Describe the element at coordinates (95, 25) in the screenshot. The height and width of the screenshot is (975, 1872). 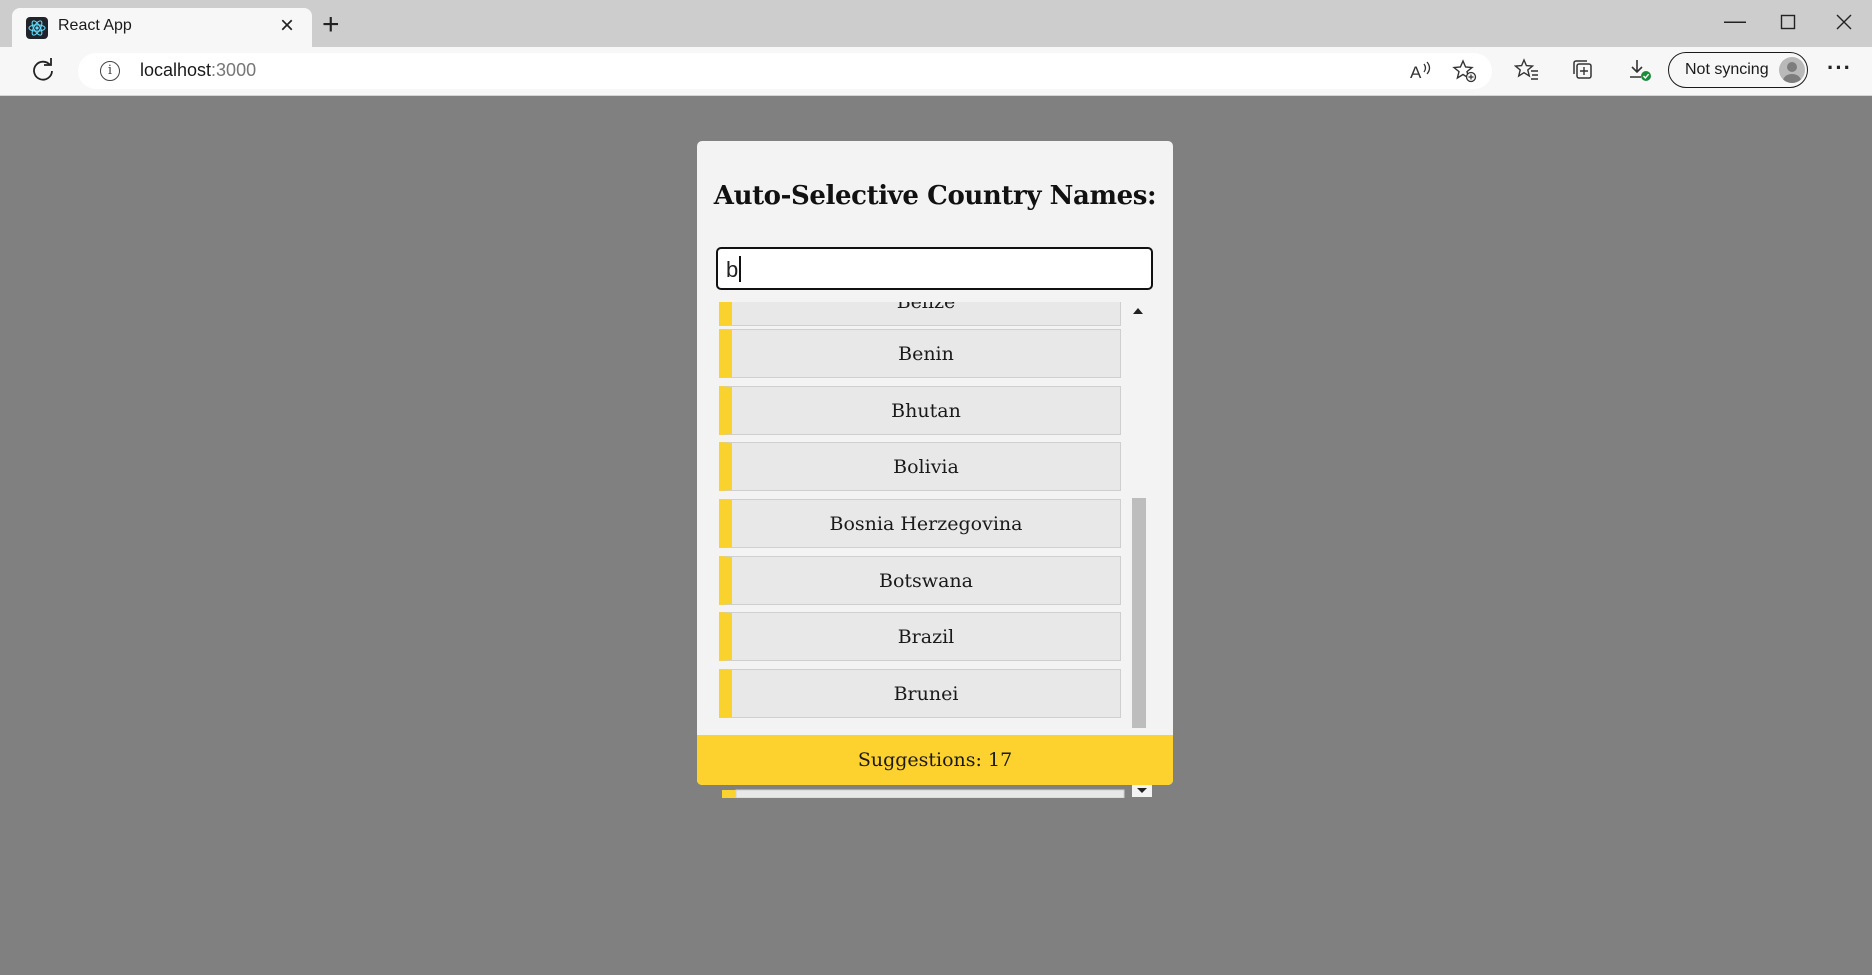
I see `tab-title: React App` at that location.